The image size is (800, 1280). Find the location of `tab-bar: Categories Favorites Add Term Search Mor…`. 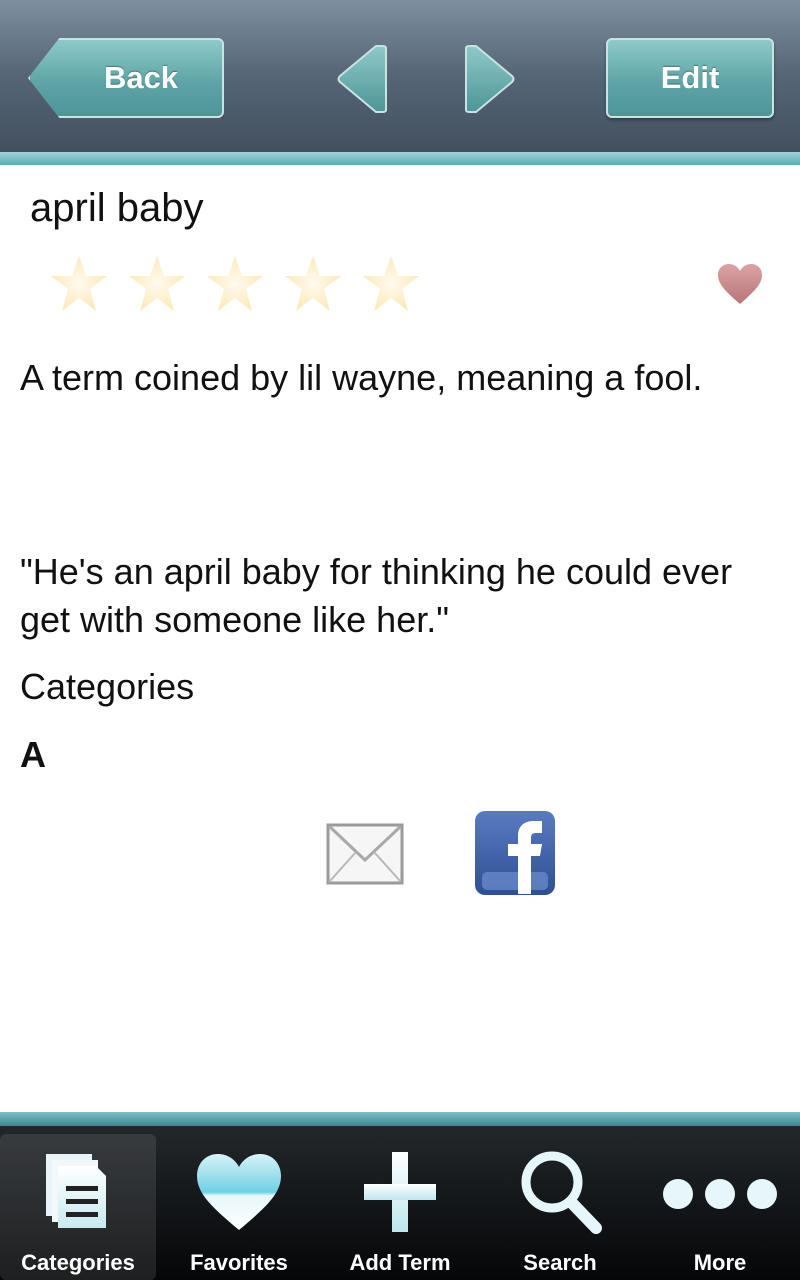

tab-bar: Categories Favorites Add Term Search Mor… is located at coordinates (400, 1196).